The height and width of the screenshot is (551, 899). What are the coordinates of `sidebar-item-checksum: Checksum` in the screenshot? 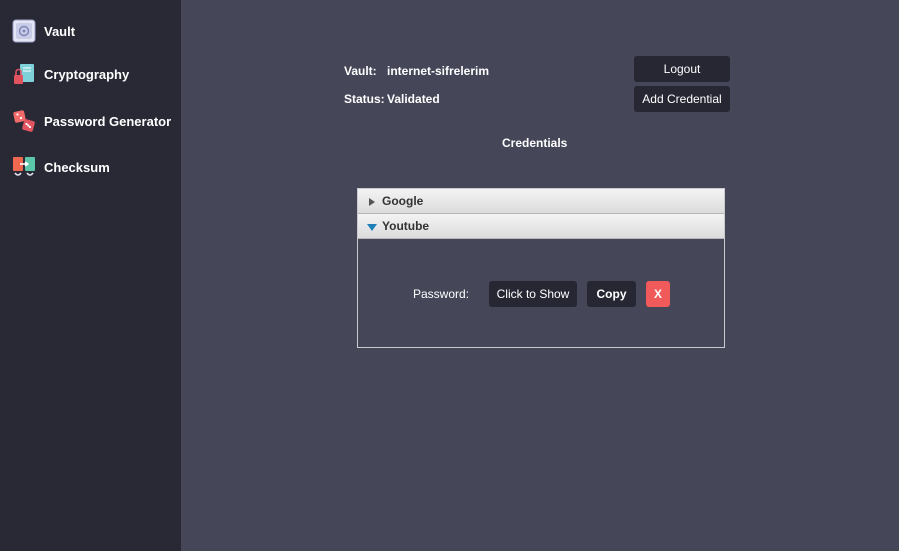 It's located at (61, 167).